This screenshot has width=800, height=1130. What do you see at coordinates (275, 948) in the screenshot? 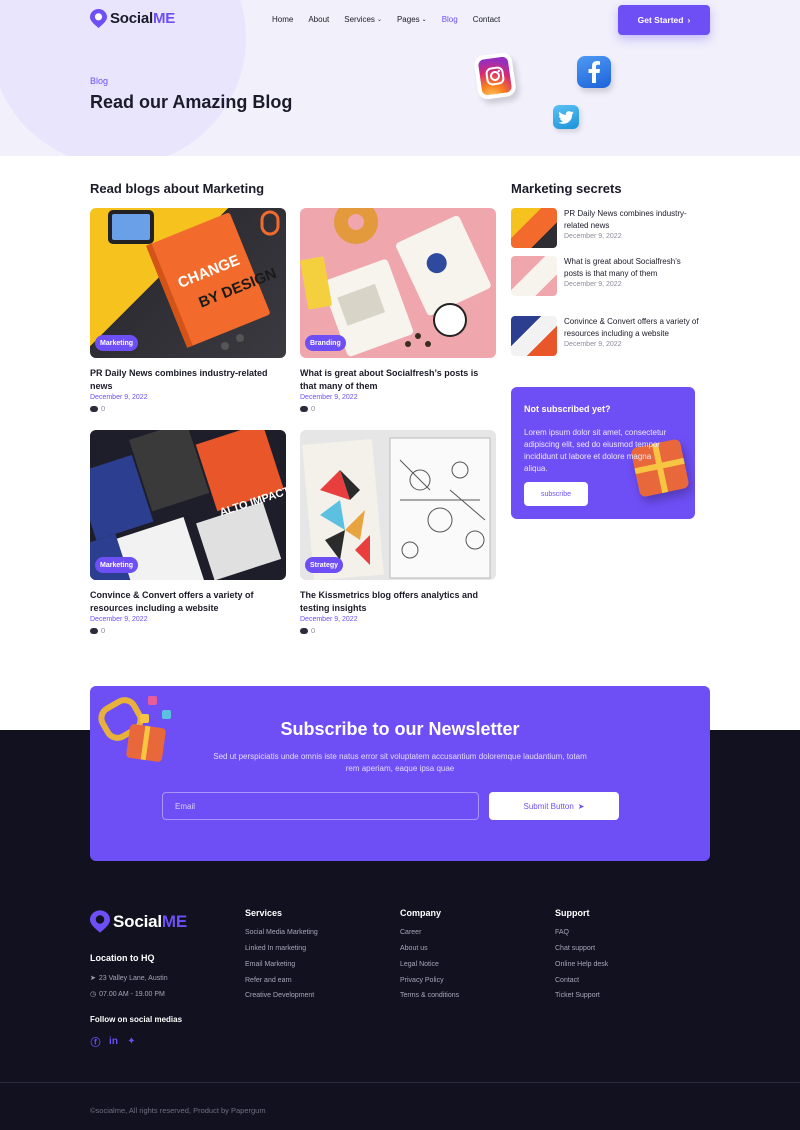
I see `footer-link: Linked In marketing` at bounding box center [275, 948].